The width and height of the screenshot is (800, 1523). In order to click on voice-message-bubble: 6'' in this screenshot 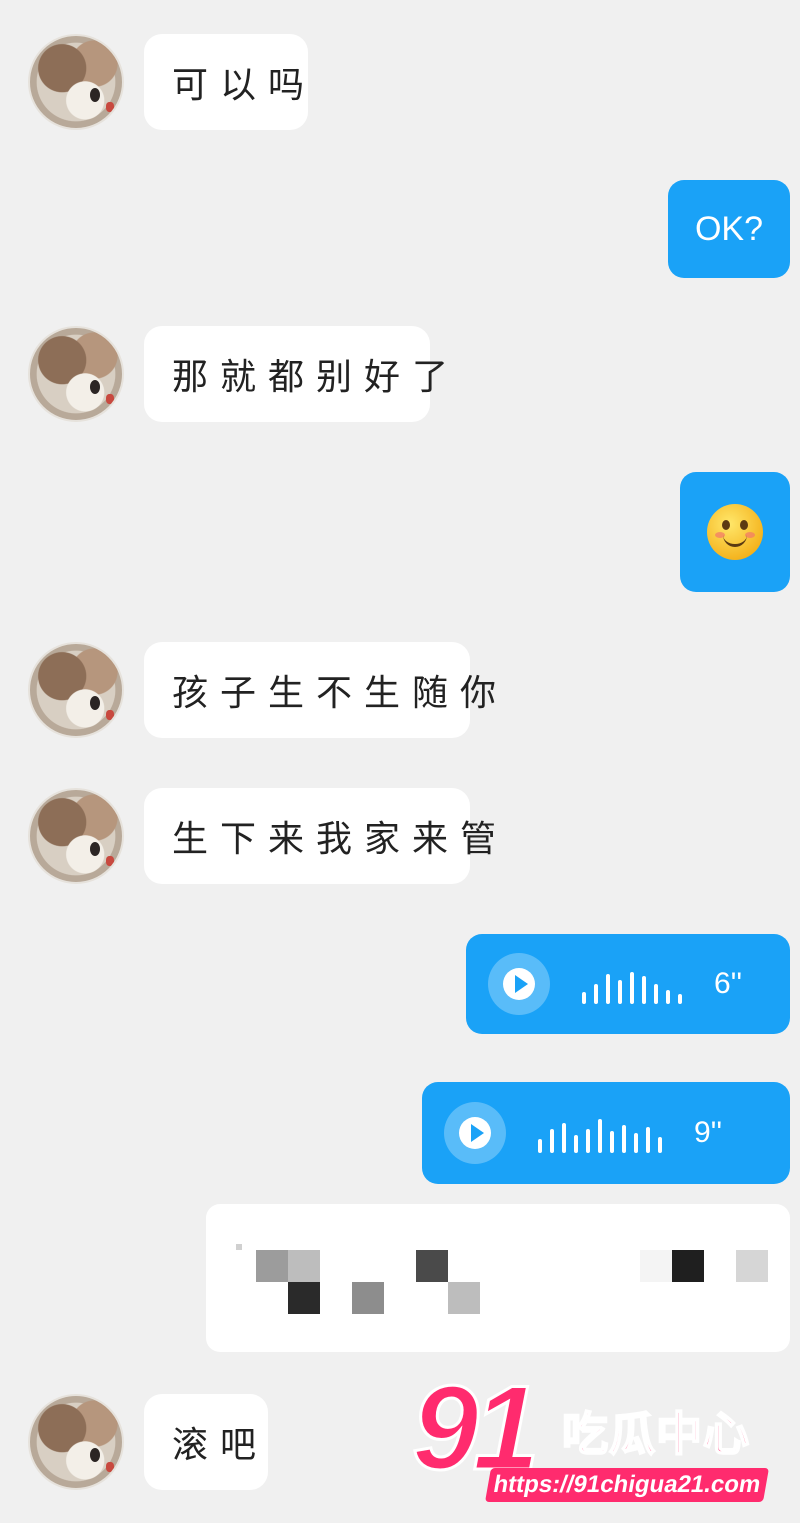, I will do `click(628, 984)`.